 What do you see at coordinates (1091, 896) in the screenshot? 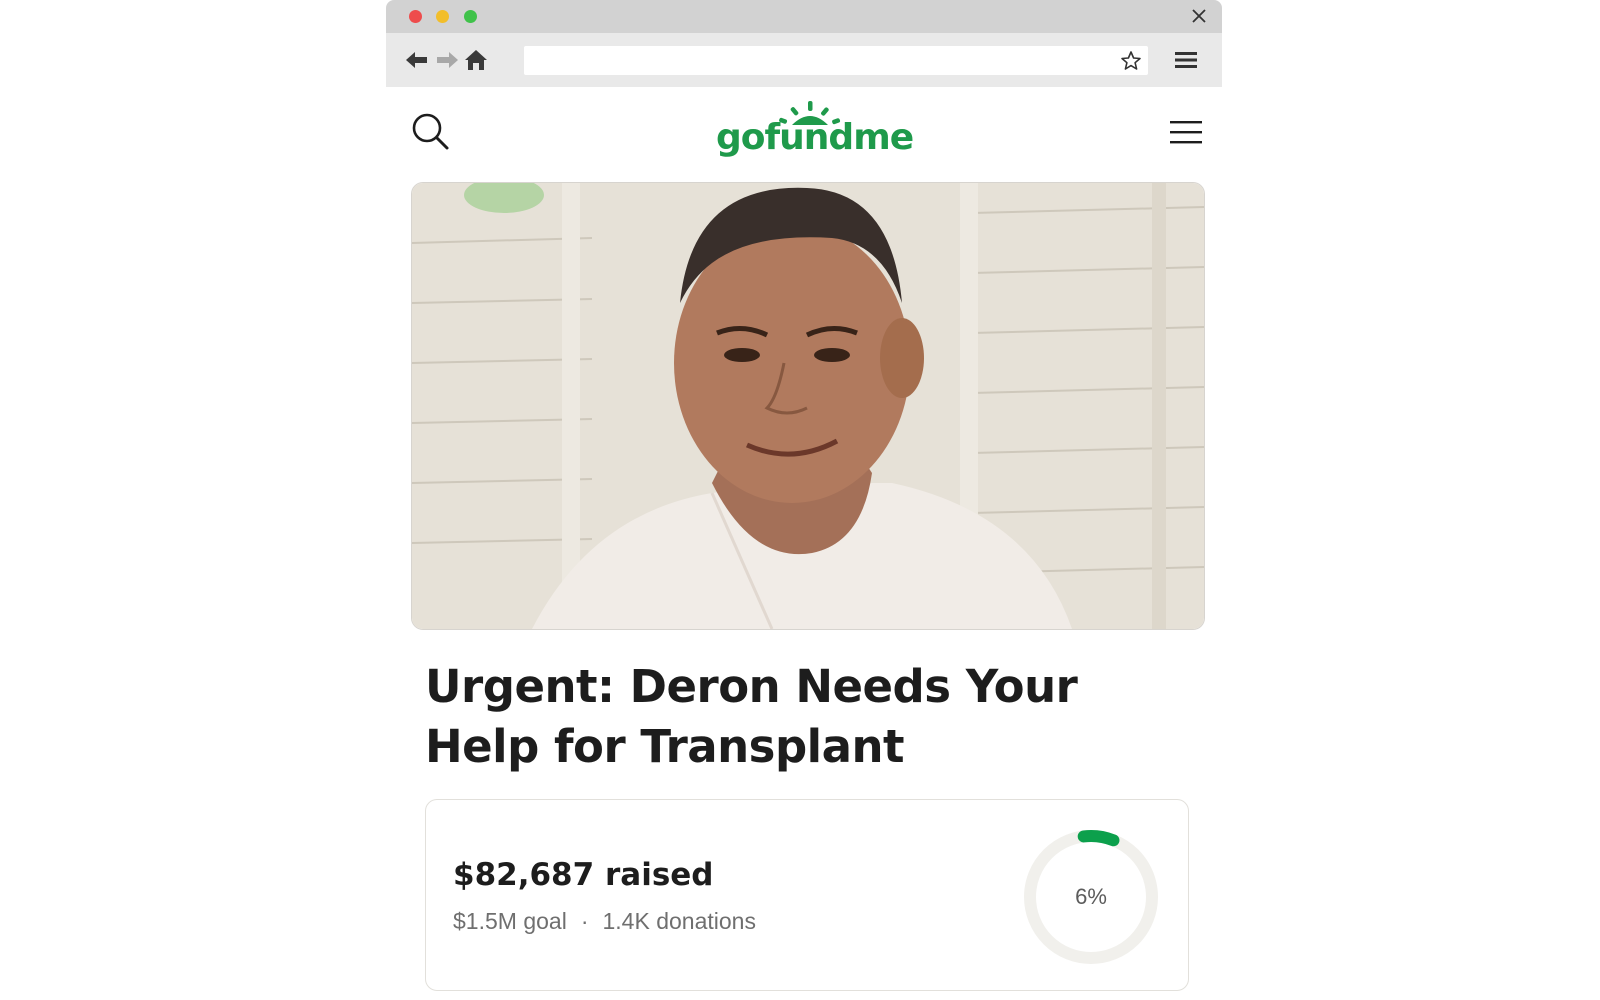
I see `progress-percent: 6%` at bounding box center [1091, 896].